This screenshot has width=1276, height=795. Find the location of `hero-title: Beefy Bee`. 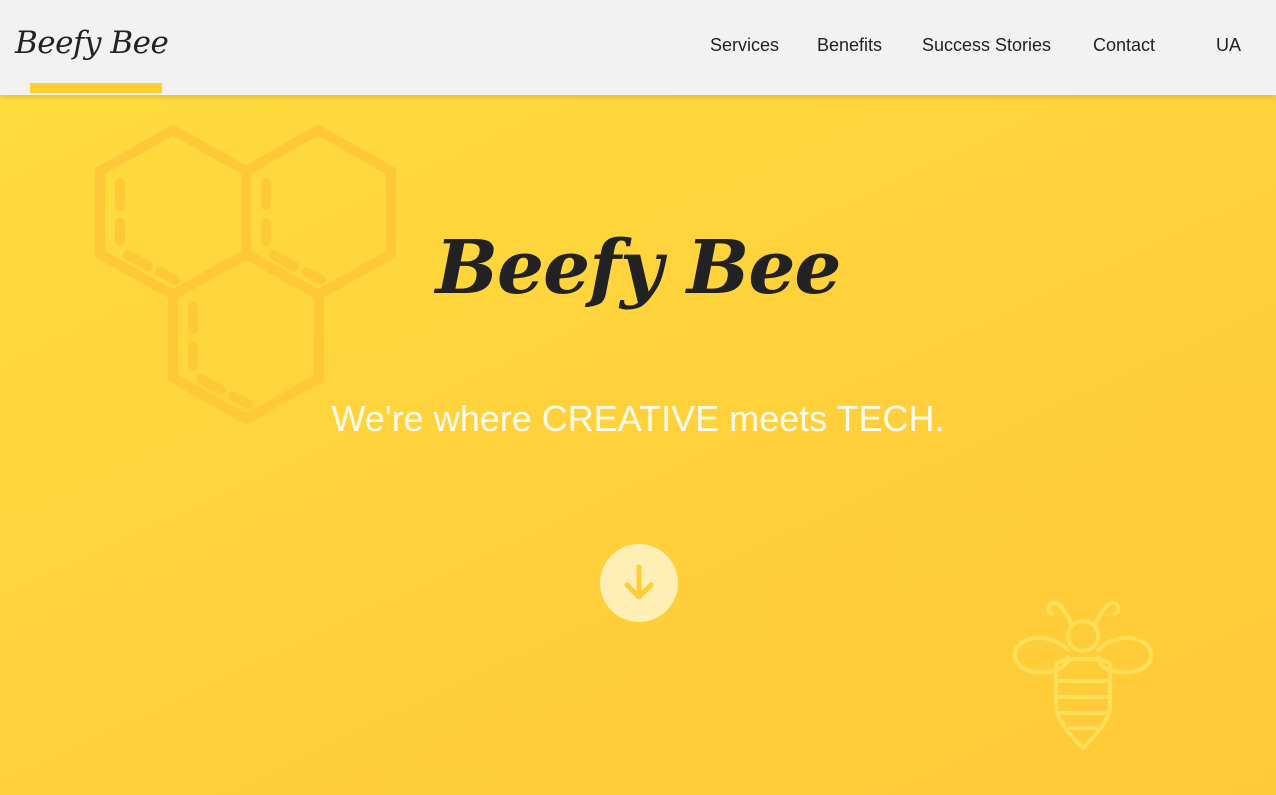

hero-title: Beefy Bee is located at coordinates (638, 268).